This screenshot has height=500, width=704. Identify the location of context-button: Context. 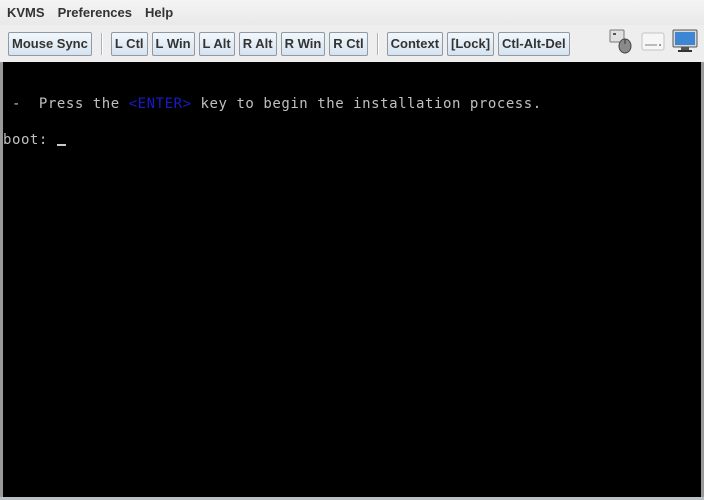
(415, 43).